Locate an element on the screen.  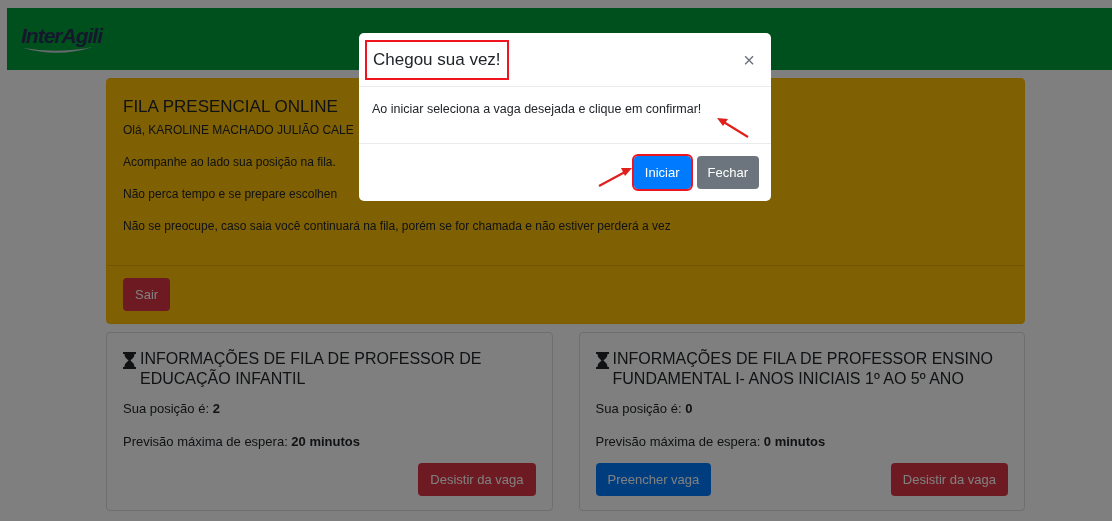
modal-message: Ao iniciar seleciona a vaga desejada e clique em confirmar! is located at coordinates (537, 109).